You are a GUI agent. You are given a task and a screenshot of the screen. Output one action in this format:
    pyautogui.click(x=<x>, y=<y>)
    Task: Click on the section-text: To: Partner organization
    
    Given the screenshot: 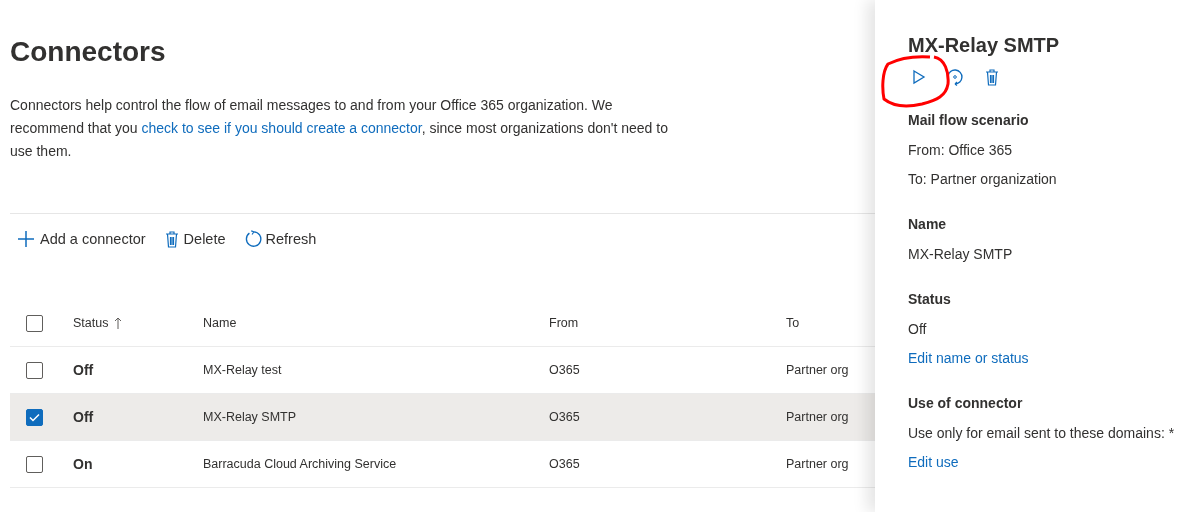 What is the action you would take?
    pyautogui.click(x=983, y=179)
    